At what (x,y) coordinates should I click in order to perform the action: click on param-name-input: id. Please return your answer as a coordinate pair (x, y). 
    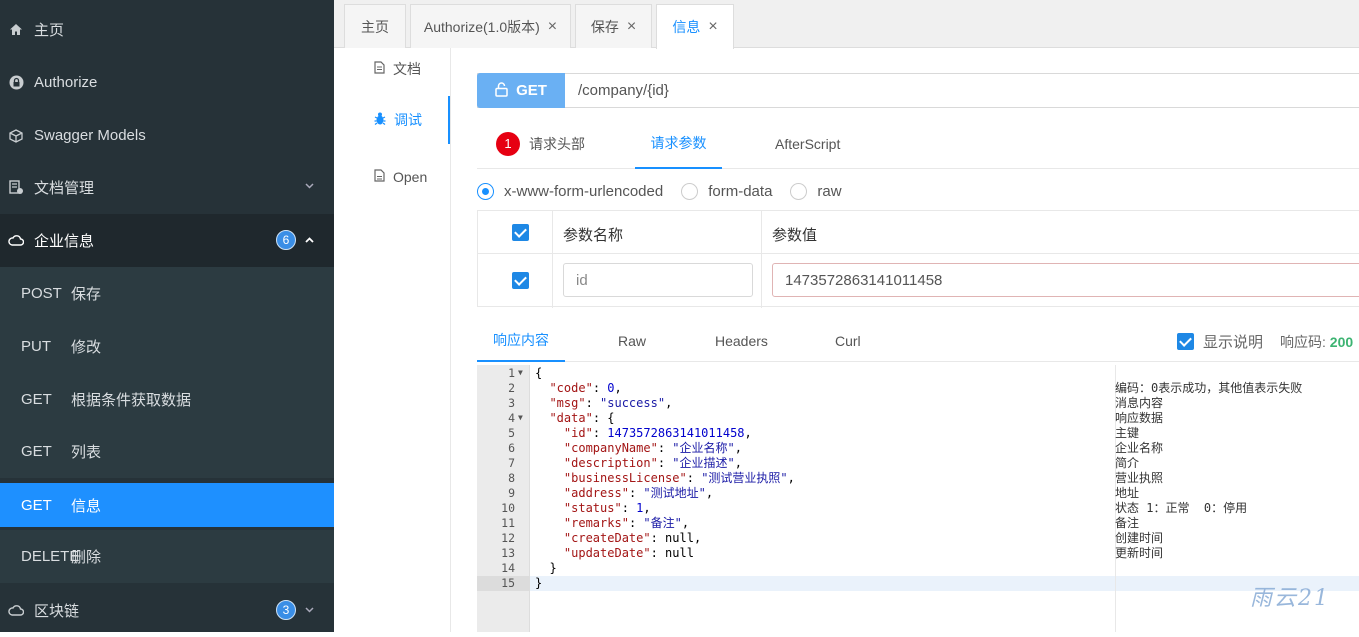
    Looking at the image, I should click on (658, 280).